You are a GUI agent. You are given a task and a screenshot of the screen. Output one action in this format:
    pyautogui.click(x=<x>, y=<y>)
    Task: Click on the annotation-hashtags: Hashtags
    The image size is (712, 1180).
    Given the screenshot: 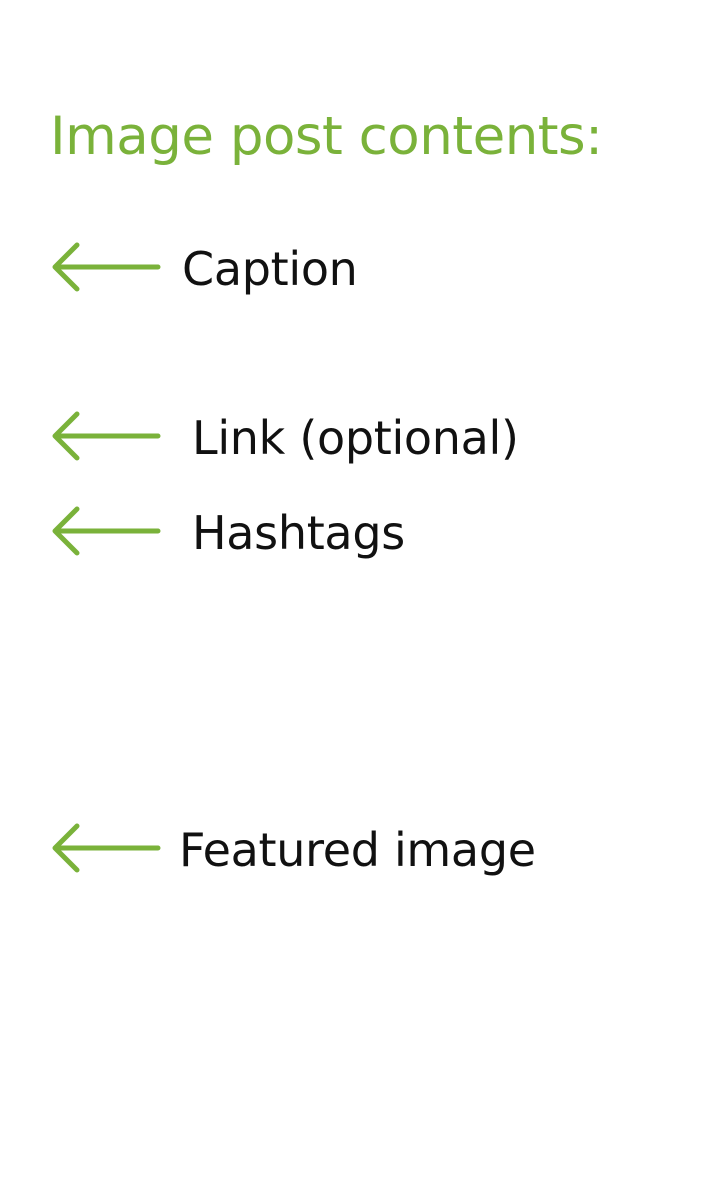 What is the action you would take?
    pyautogui.click(x=370, y=533)
    